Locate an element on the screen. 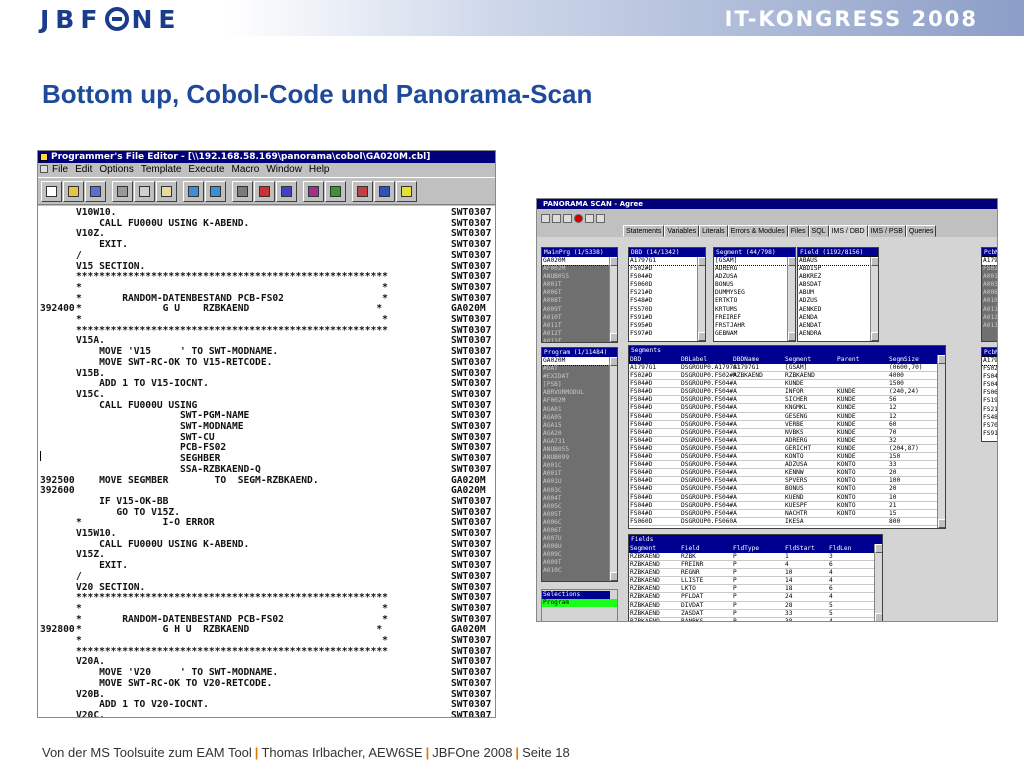 This screenshot has width=1024, height=768. segments-row: FS060D DSGROUP0.FS060A IKESA 800 is located at coordinates (787, 522).